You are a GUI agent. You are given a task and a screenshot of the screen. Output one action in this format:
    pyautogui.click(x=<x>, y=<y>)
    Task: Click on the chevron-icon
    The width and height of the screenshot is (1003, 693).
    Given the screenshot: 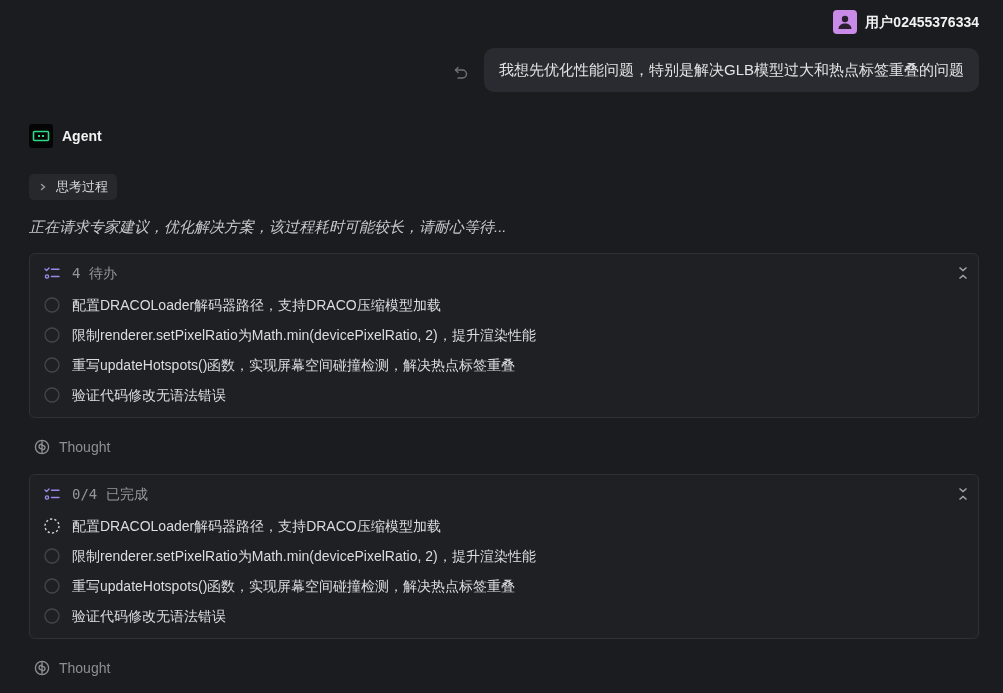 What is the action you would take?
    pyautogui.click(x=43, y=187)
    